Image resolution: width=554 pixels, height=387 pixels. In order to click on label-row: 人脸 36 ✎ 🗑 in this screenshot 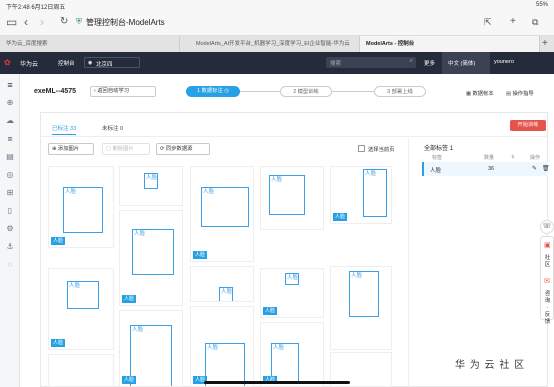, I will do `click(486, 169)`.